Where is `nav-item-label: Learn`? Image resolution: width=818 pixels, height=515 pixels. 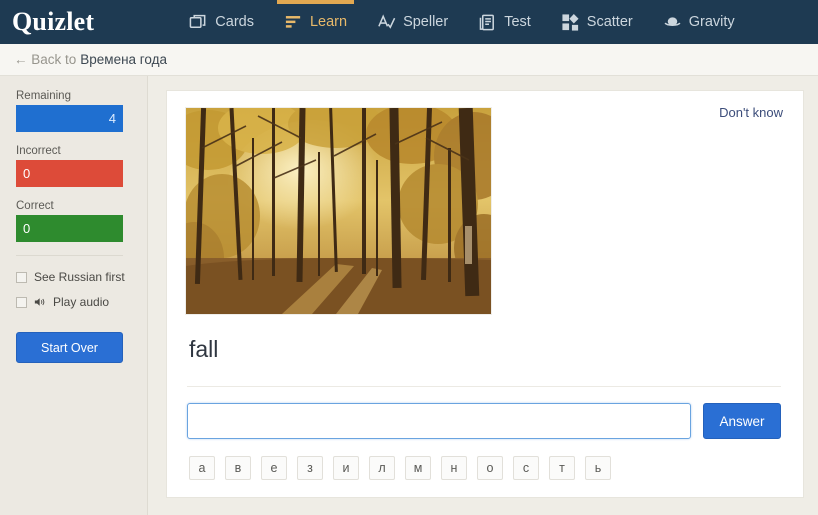
nav-item-label: Learn is located at coordinates (328, 22).